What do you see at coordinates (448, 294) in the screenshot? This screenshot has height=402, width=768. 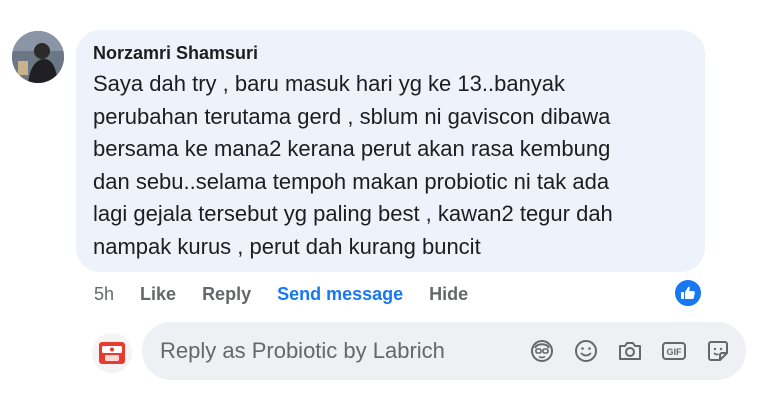 I see `hide-button: Hide` at bounding box center [448, 294].